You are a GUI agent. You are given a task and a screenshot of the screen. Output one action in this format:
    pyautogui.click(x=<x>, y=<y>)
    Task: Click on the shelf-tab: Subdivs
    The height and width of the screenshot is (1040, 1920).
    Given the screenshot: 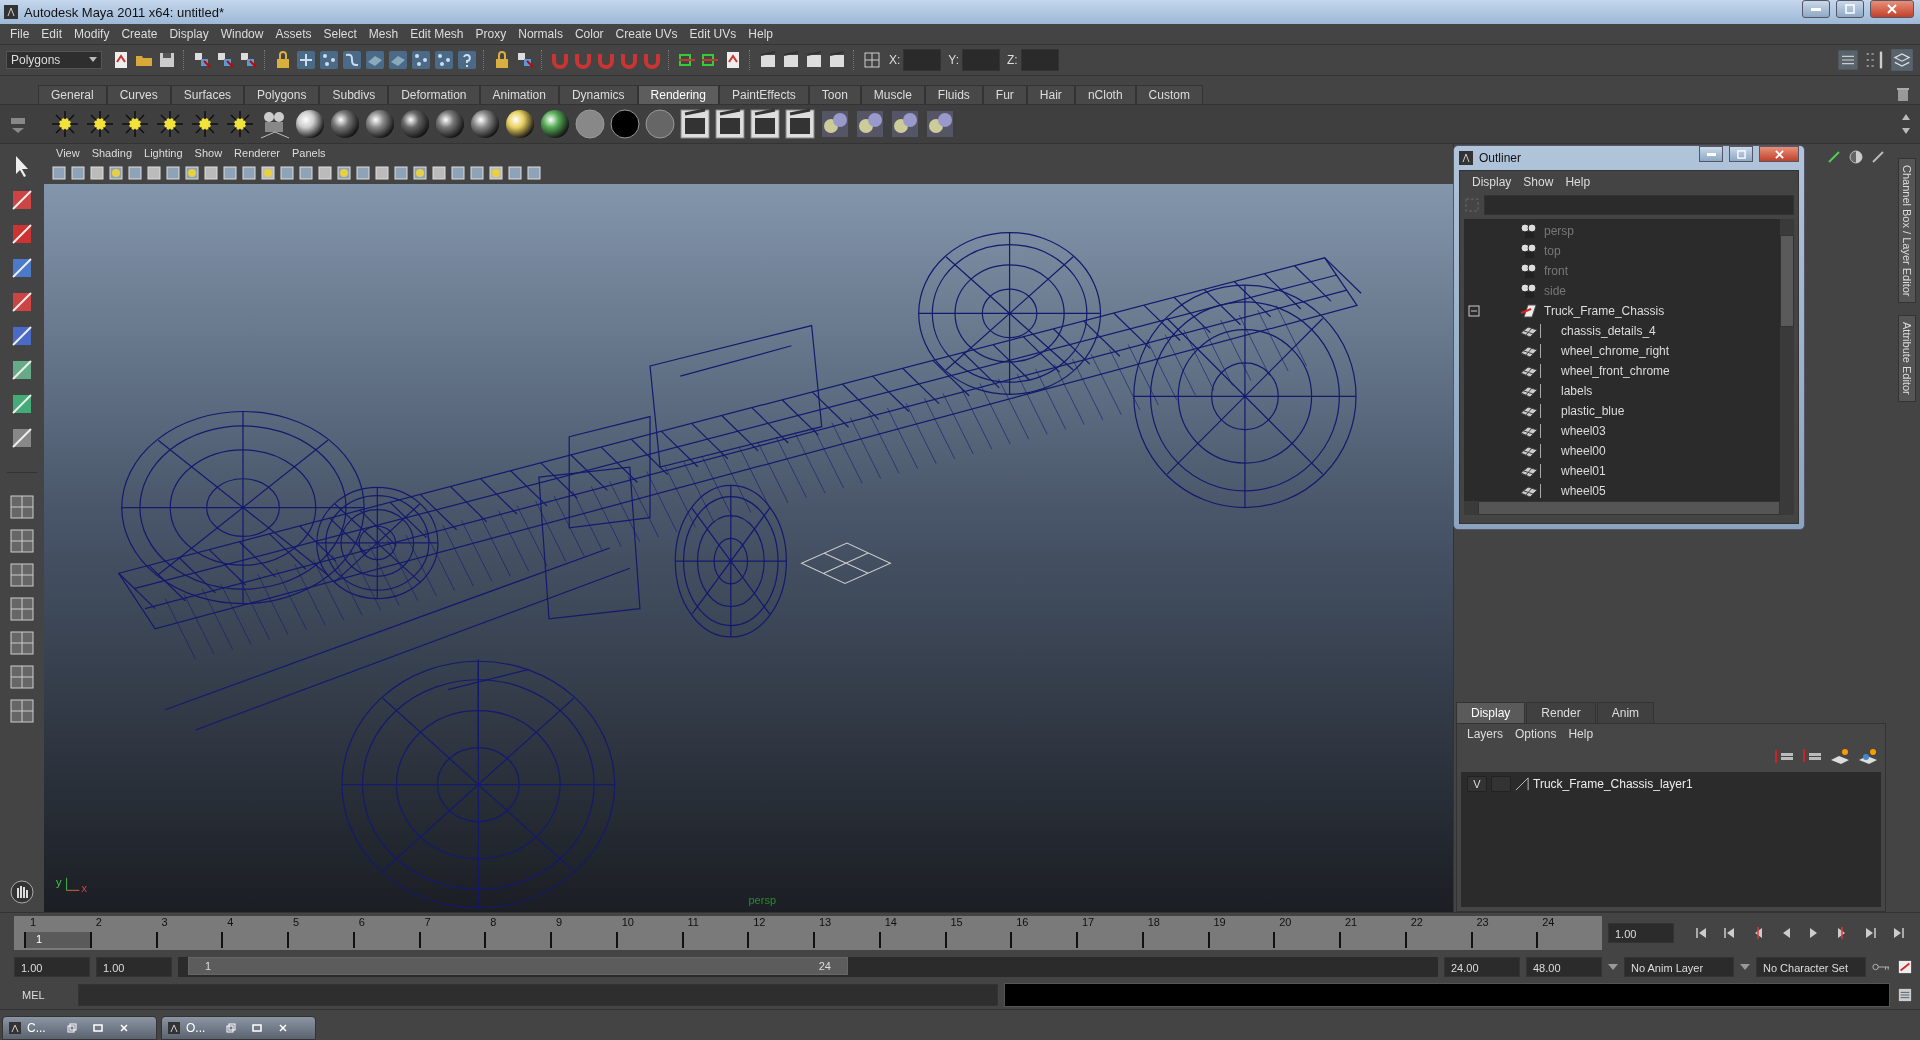 What is the action you would take?
    pyautogui.click(x=354, y=94)
    